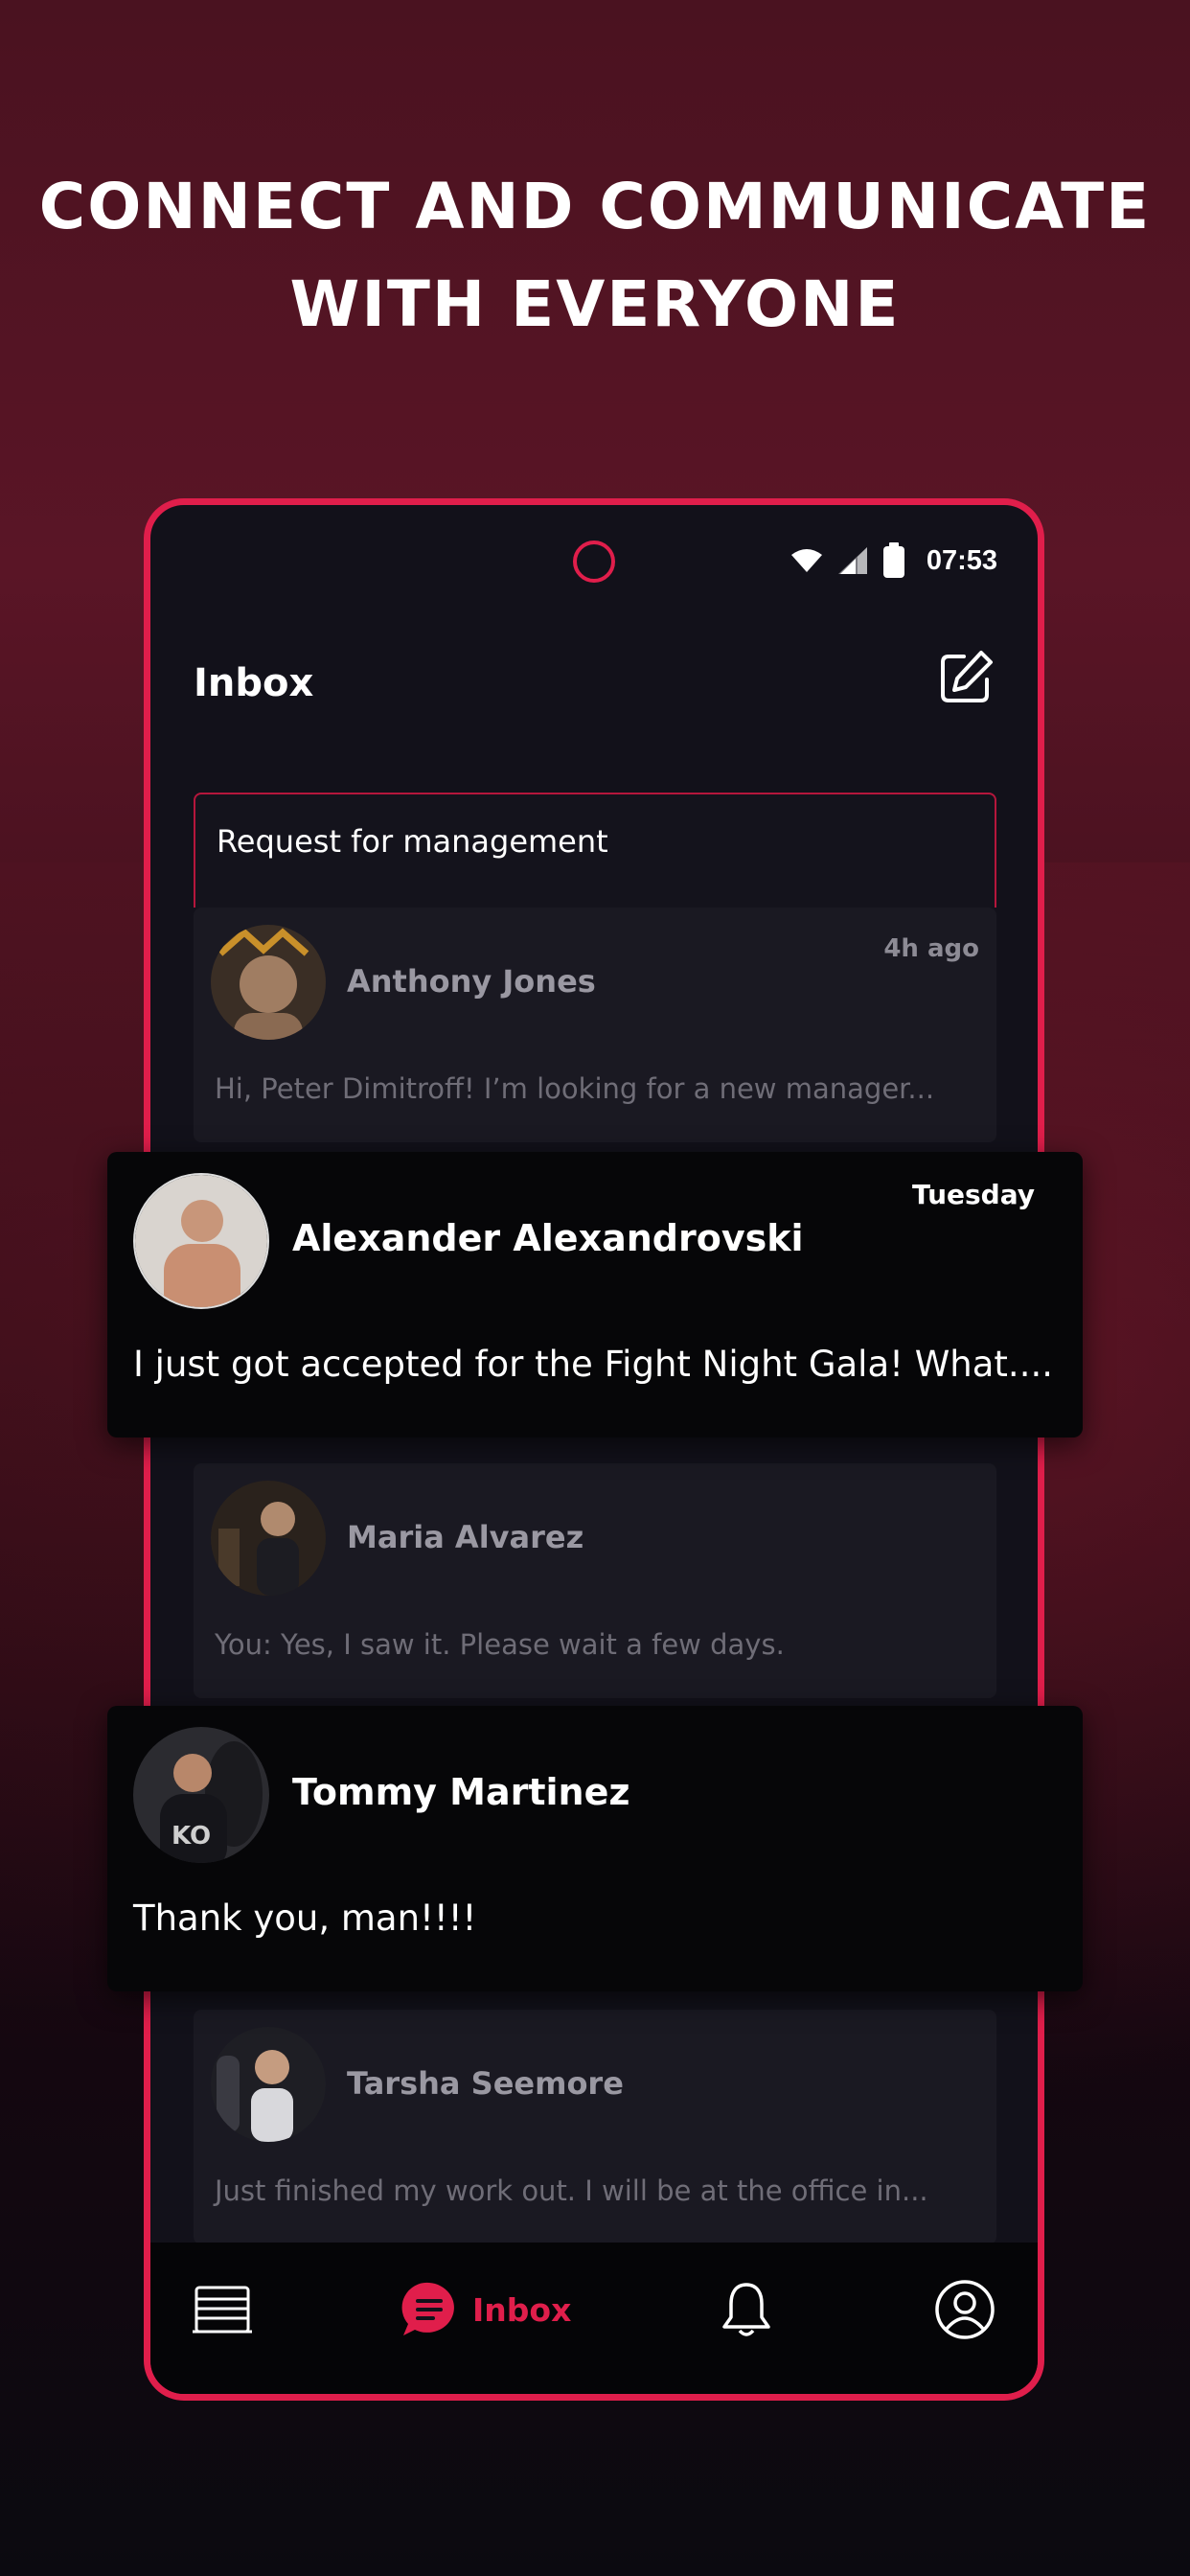 This screenshot has height=2576, width=1190. Describe the element at coordinates (595, 255) in the screenshot. I see `promo-headline: CONNECT AND COMMUNICATE WITH EVERYONE` at that location.